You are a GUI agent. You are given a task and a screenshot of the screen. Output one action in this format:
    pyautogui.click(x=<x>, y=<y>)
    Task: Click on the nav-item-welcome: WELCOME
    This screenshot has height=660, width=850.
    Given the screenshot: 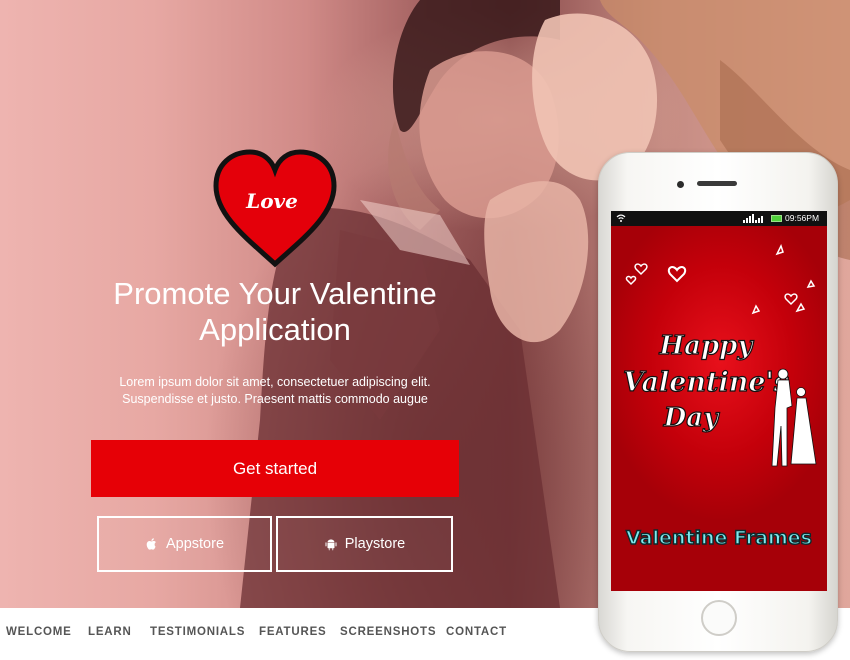 What is the action you would take?
    pyautogui.click(x=39, y=632)
    